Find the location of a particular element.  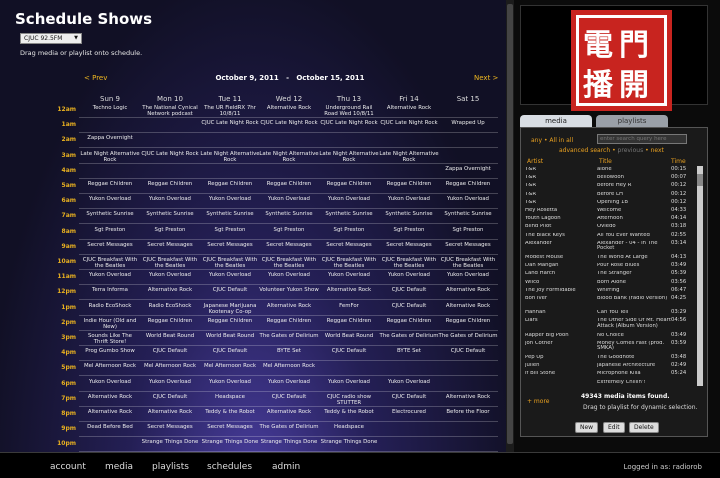

new-button: New is located at coordinates (587, 427).